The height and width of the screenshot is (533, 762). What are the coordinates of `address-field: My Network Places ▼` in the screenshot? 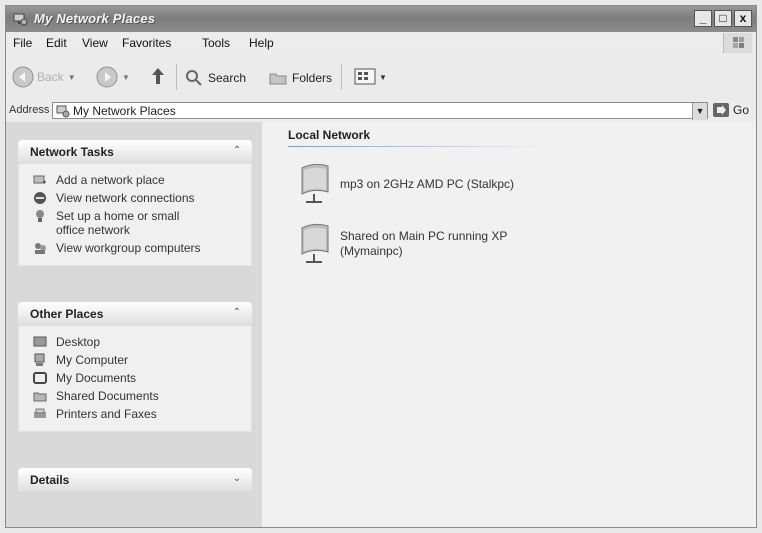 It's located at (380, 111).